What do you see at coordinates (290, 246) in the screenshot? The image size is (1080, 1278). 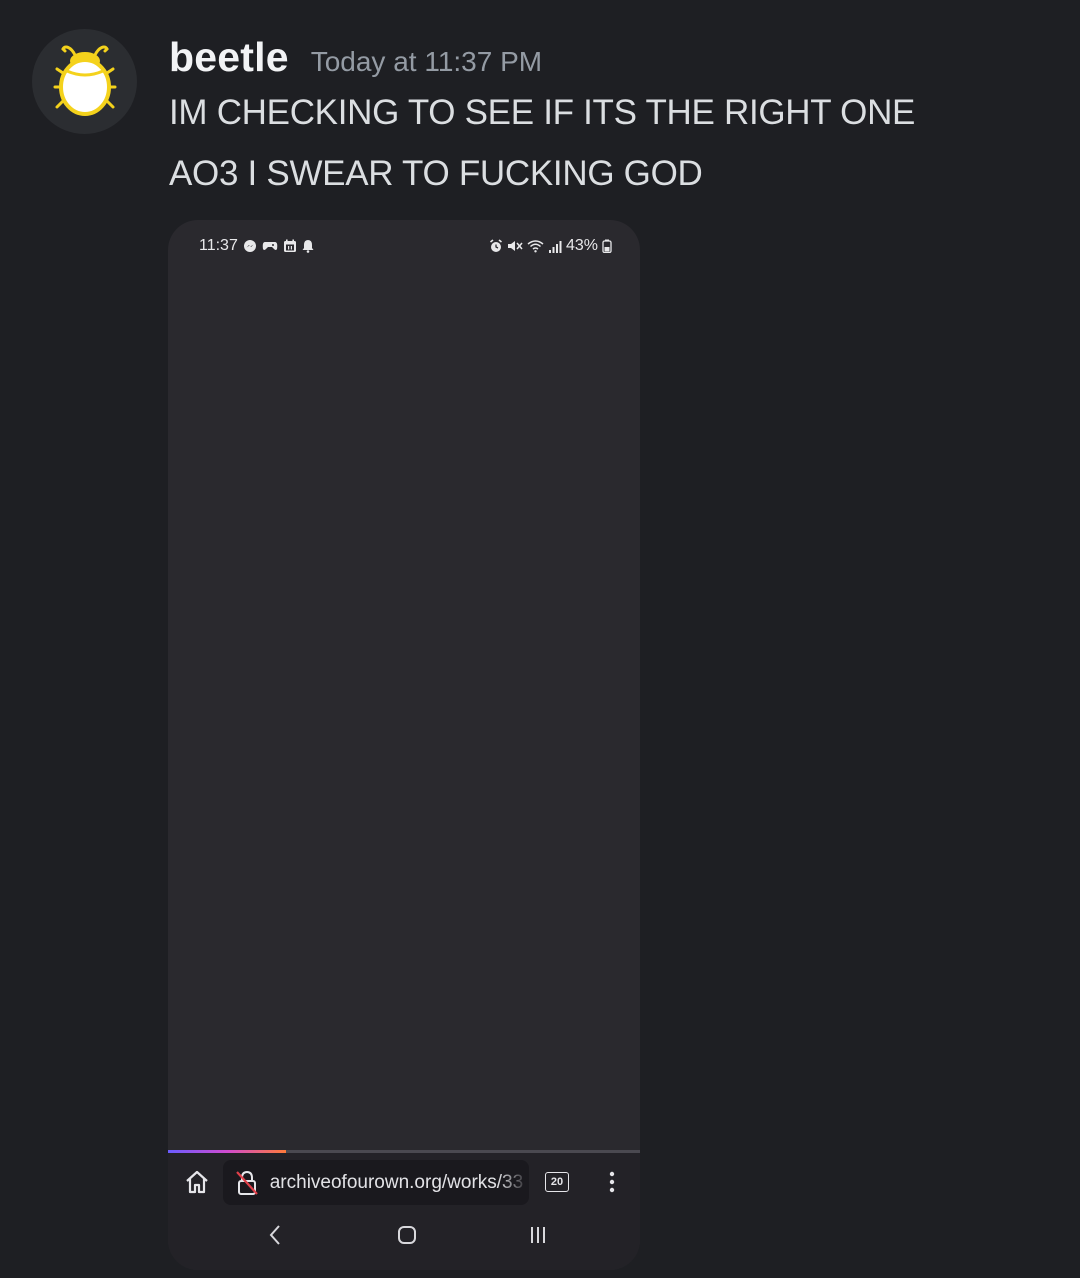 I see `calendar-icon` at bounding box center [290, 246].